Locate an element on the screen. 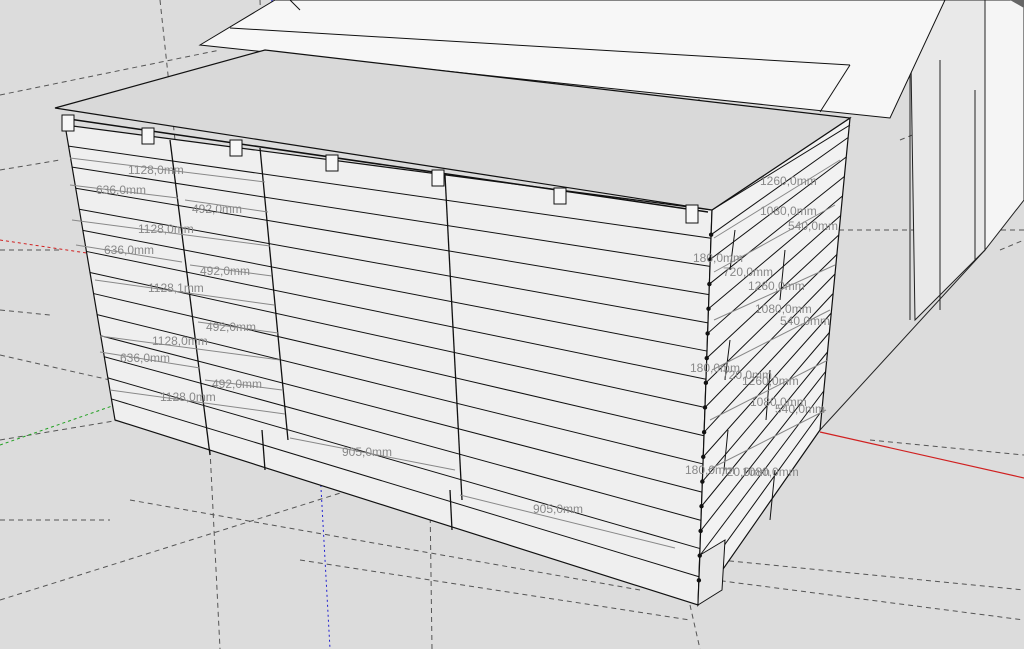  green-axis is located at coordinates (58, 425).